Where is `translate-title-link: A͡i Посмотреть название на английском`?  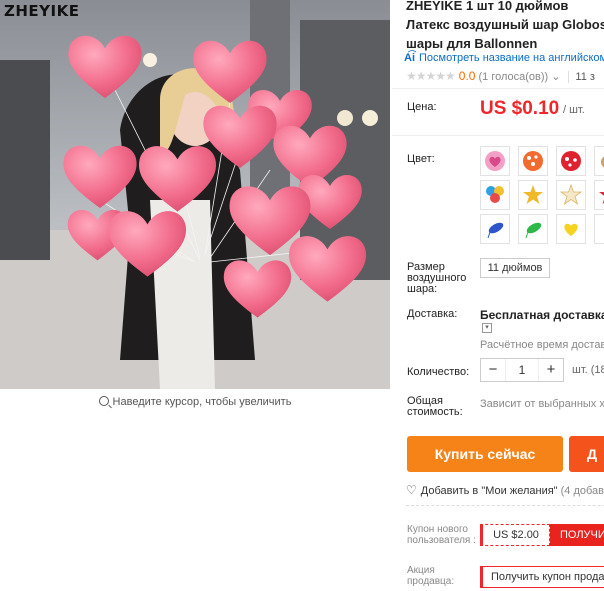 translate-title-link: A͡i Посмотреть название на английском is located at coordinates (504, 58).